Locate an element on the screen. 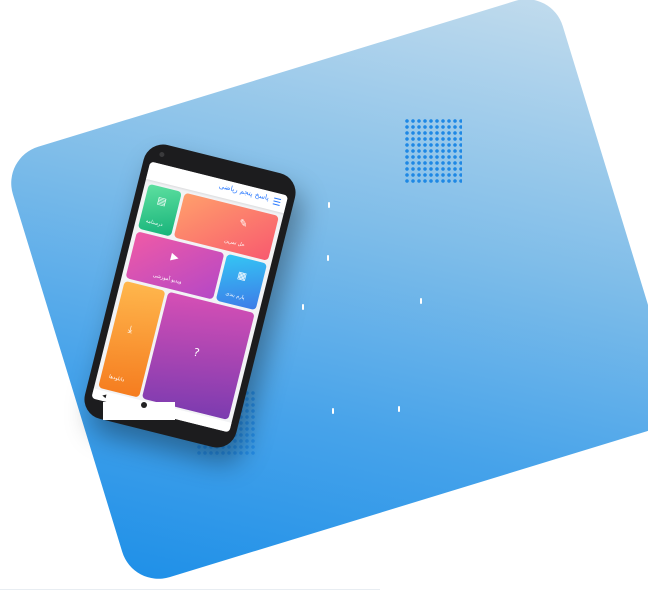  home-indicator-icon is located at coordinates (144, 405).